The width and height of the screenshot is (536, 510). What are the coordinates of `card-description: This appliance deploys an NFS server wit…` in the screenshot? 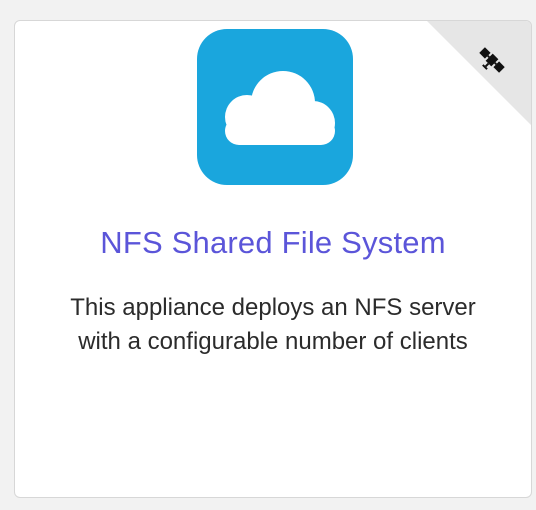 It's located at (273, 324).